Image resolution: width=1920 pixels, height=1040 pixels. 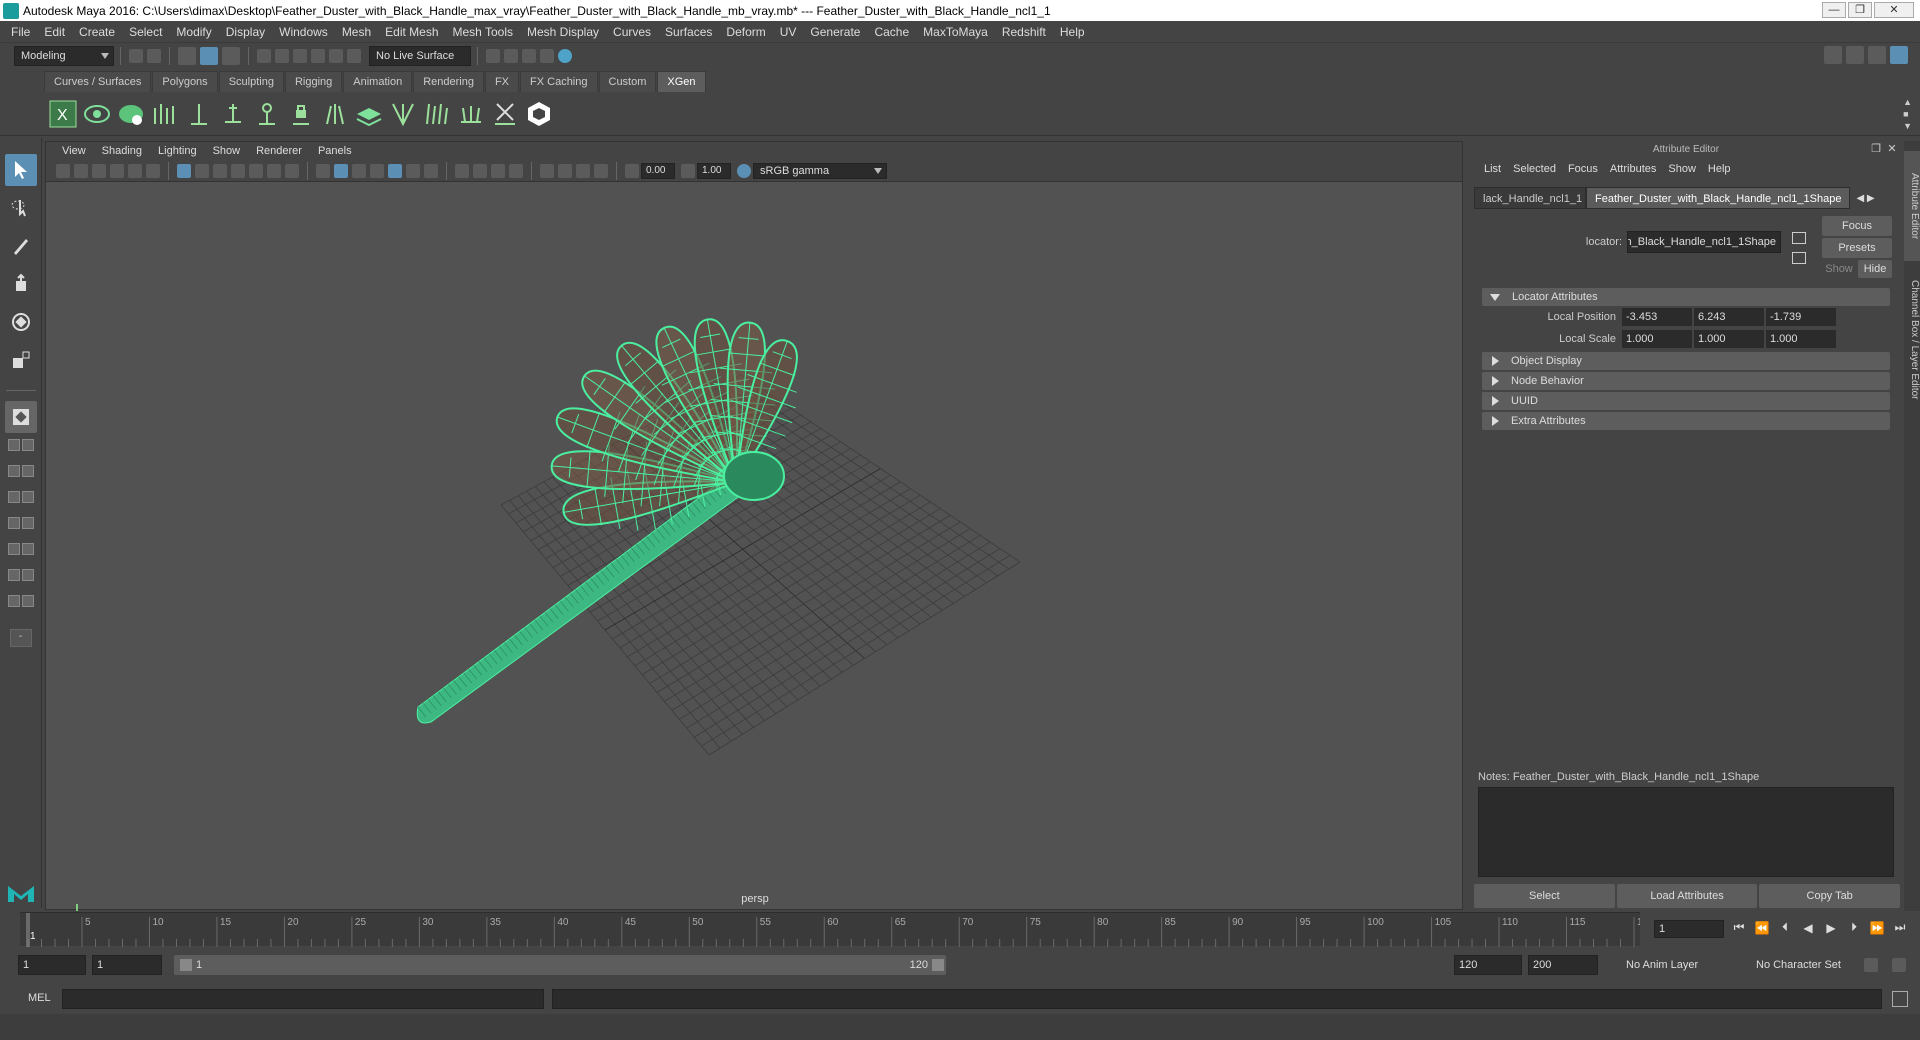 What do you see at coordinates (565, 170) in the screenshot?
I see `xray-icon` at bounding box center [565, 170].